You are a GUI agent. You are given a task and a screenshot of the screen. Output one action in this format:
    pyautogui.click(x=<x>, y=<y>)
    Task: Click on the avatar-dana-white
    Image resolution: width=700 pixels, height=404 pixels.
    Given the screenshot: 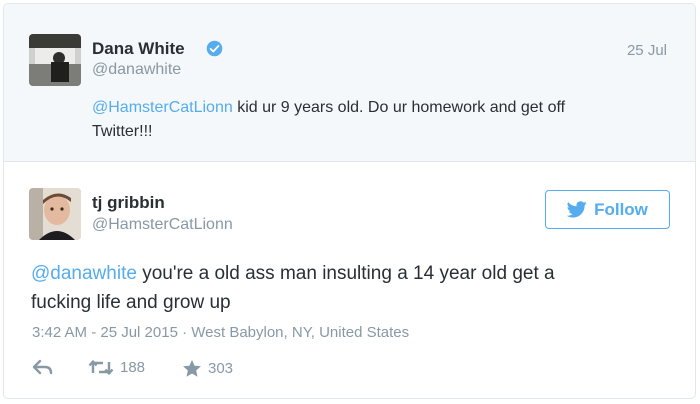 What is the action you would take?
    pyautogui.click(x=55, y=60)
    